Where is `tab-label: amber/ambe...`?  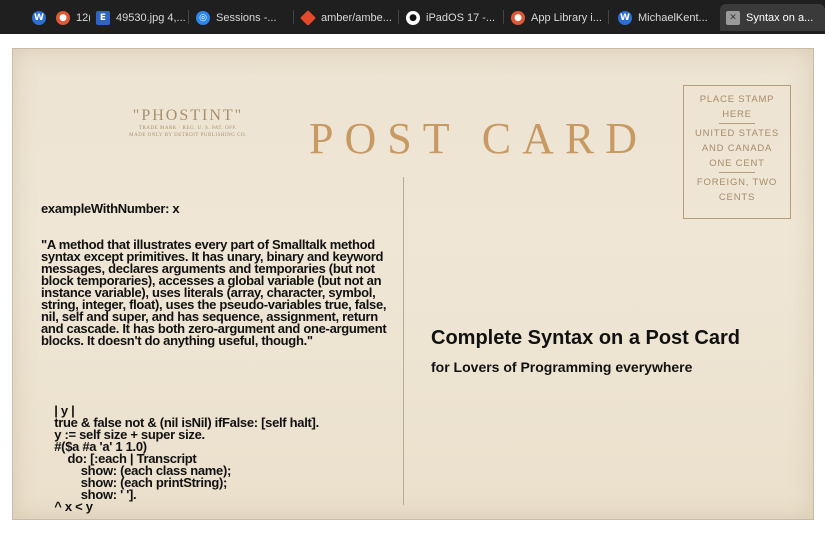
tab-label: amber/ambe... is located at coordinates (356, 17).